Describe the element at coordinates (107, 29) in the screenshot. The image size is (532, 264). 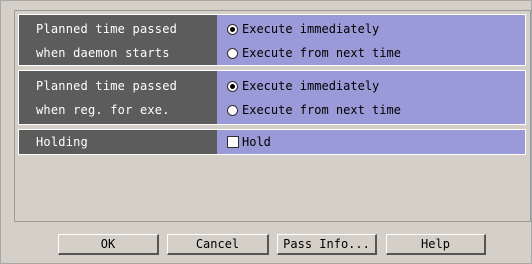
I see `daemon-start-label-line1: Planned time passed` at that location.